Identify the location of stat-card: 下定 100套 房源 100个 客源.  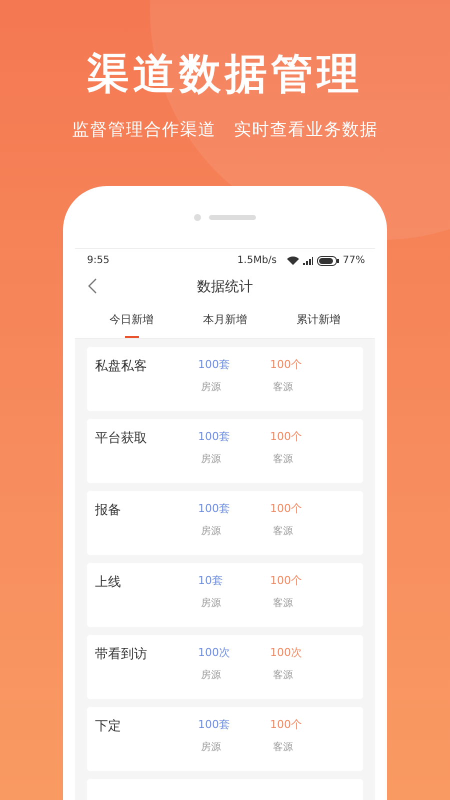
(225, 739).